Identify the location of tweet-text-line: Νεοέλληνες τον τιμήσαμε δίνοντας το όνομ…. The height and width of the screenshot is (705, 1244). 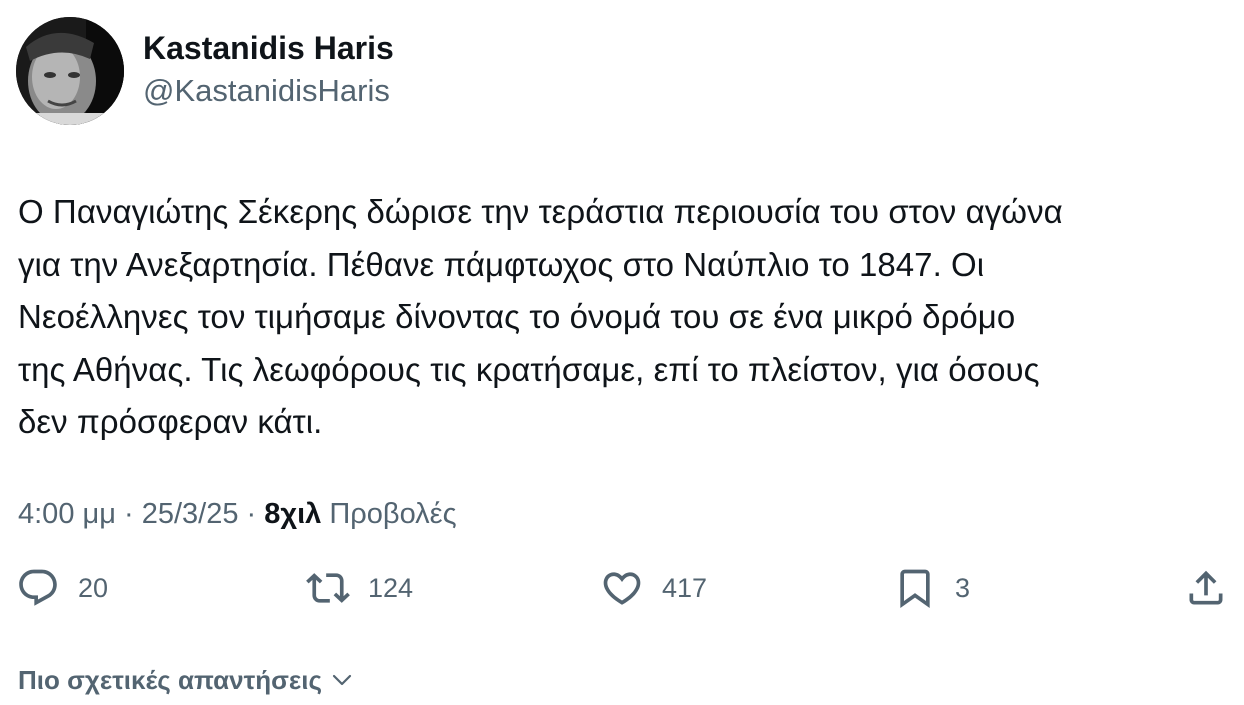
(517, 316).